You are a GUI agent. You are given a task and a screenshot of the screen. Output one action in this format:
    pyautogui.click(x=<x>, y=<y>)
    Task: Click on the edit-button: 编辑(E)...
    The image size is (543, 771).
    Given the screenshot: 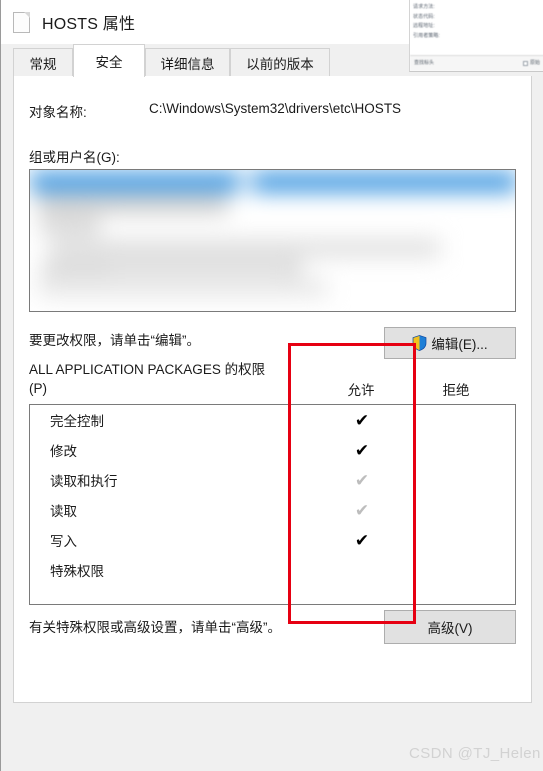 What is the action you would take?
    pyautogui.click(x=450, y=343)
    